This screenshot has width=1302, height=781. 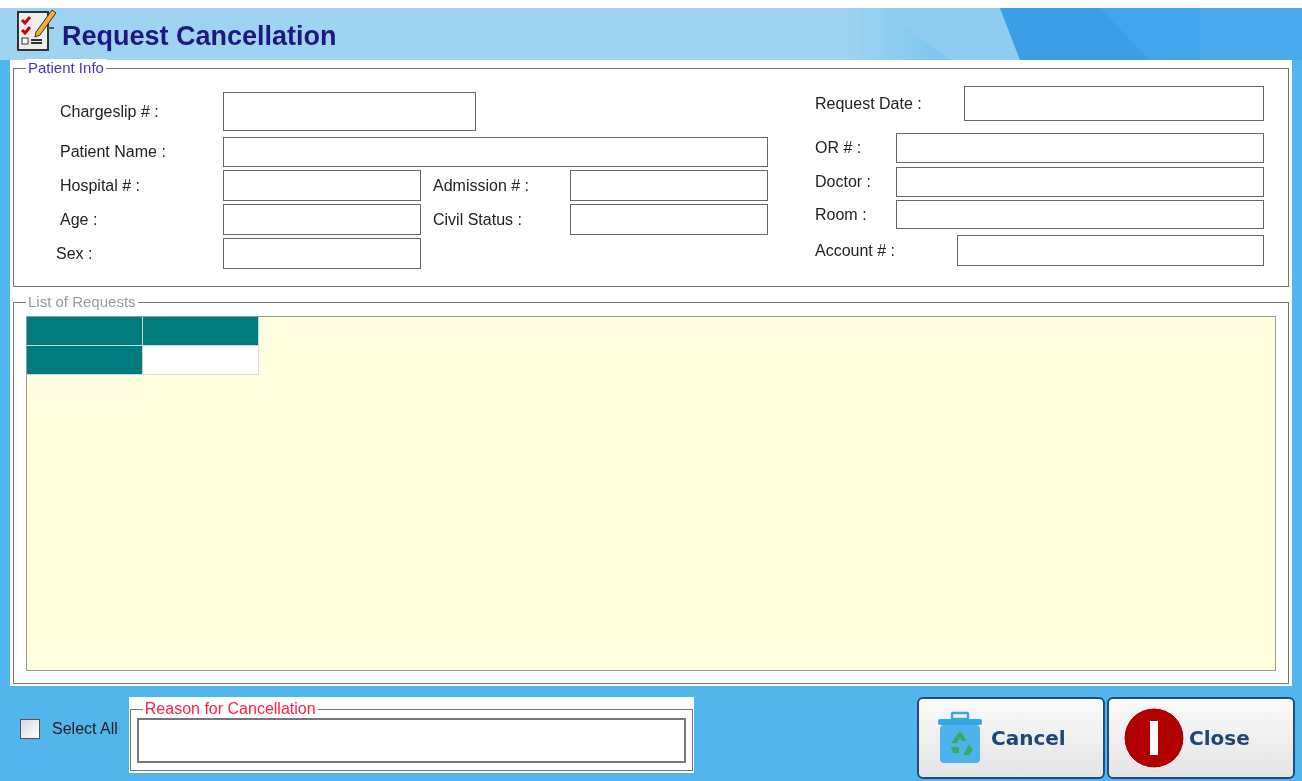 I want to click on reason-field, so click(x=411, y=740).